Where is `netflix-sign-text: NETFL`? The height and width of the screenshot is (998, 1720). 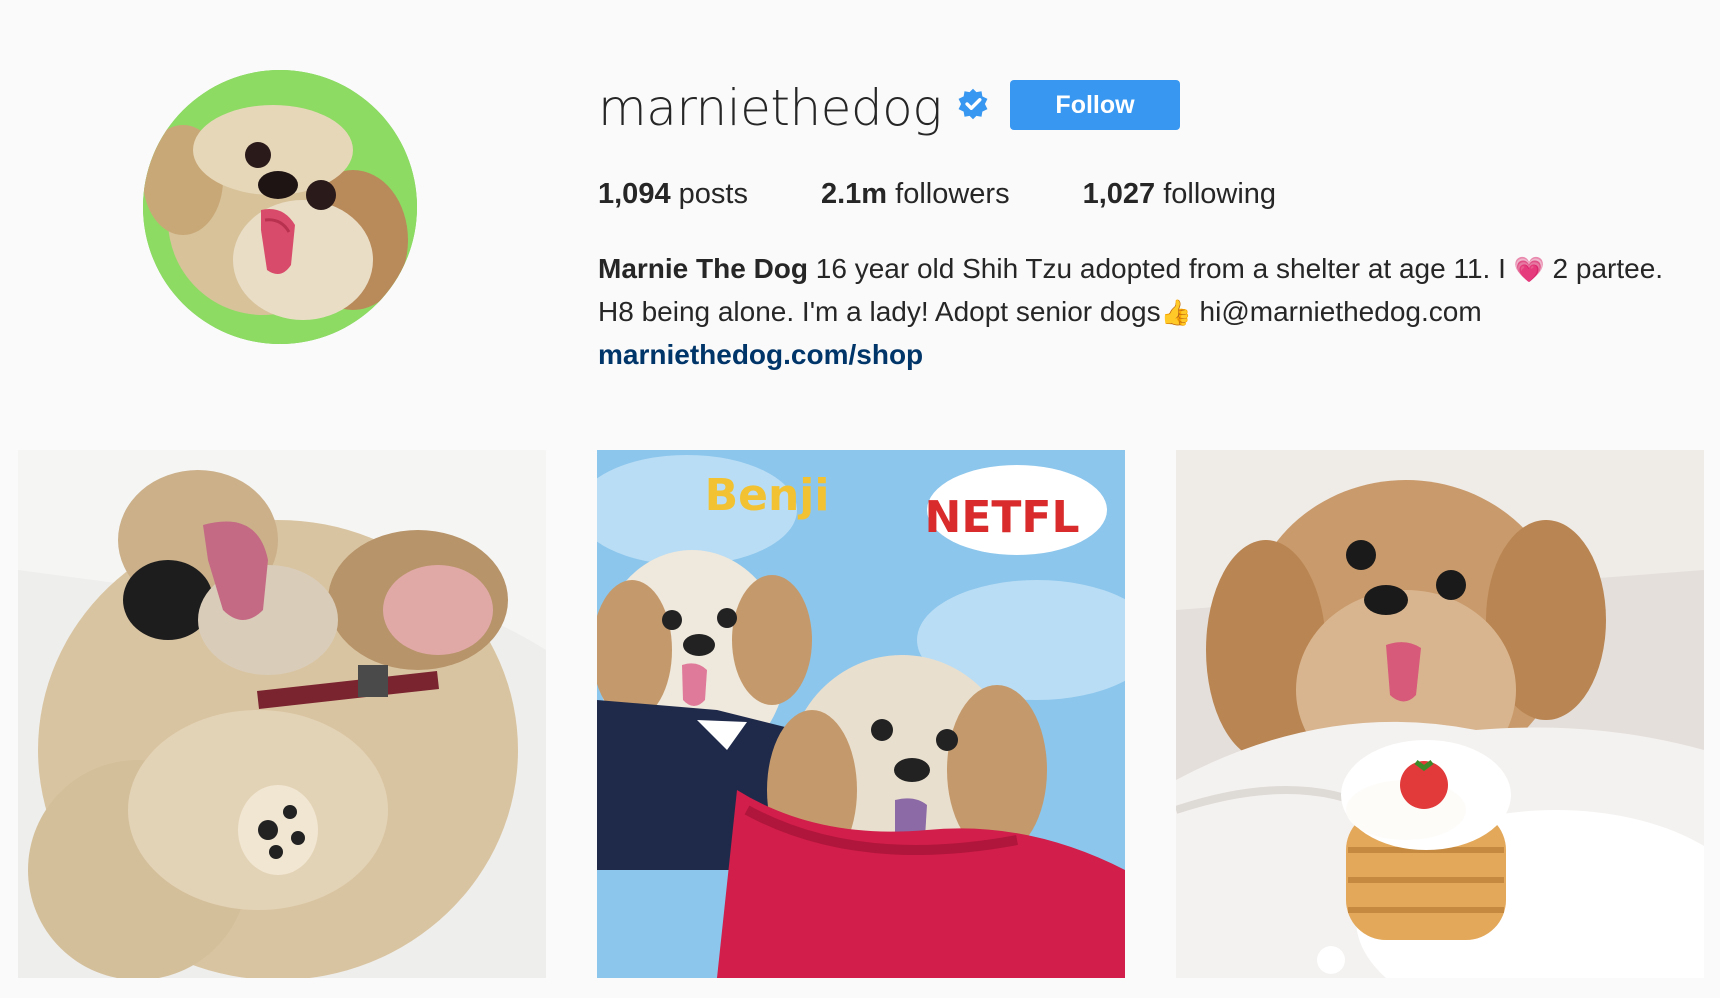 netflix-sign-text: NETFL is located at coordinates (1002, 517).